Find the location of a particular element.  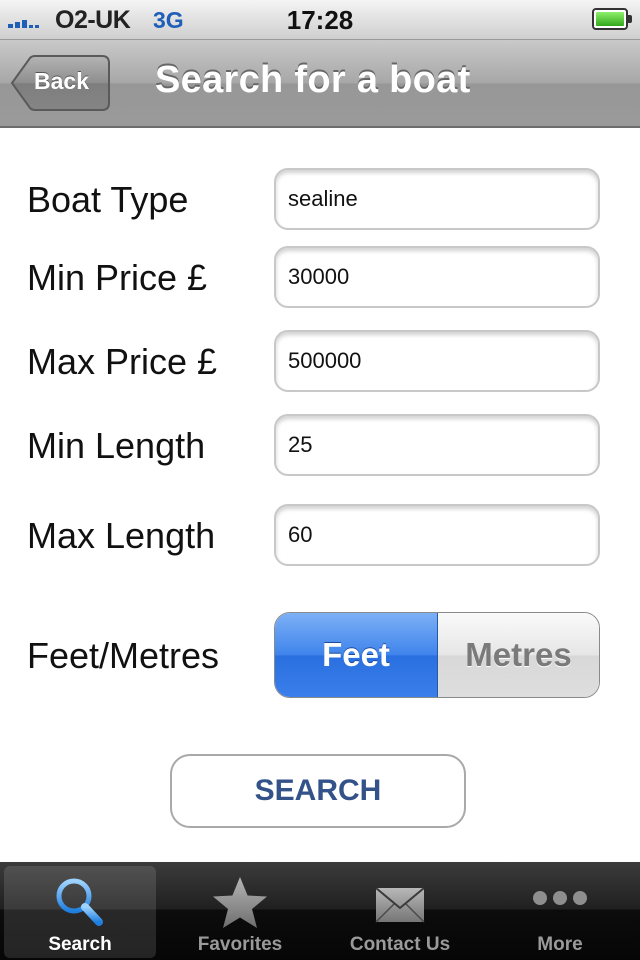

units-row: Feet/Metres Feet Metres is located at coordinates (320, 655).